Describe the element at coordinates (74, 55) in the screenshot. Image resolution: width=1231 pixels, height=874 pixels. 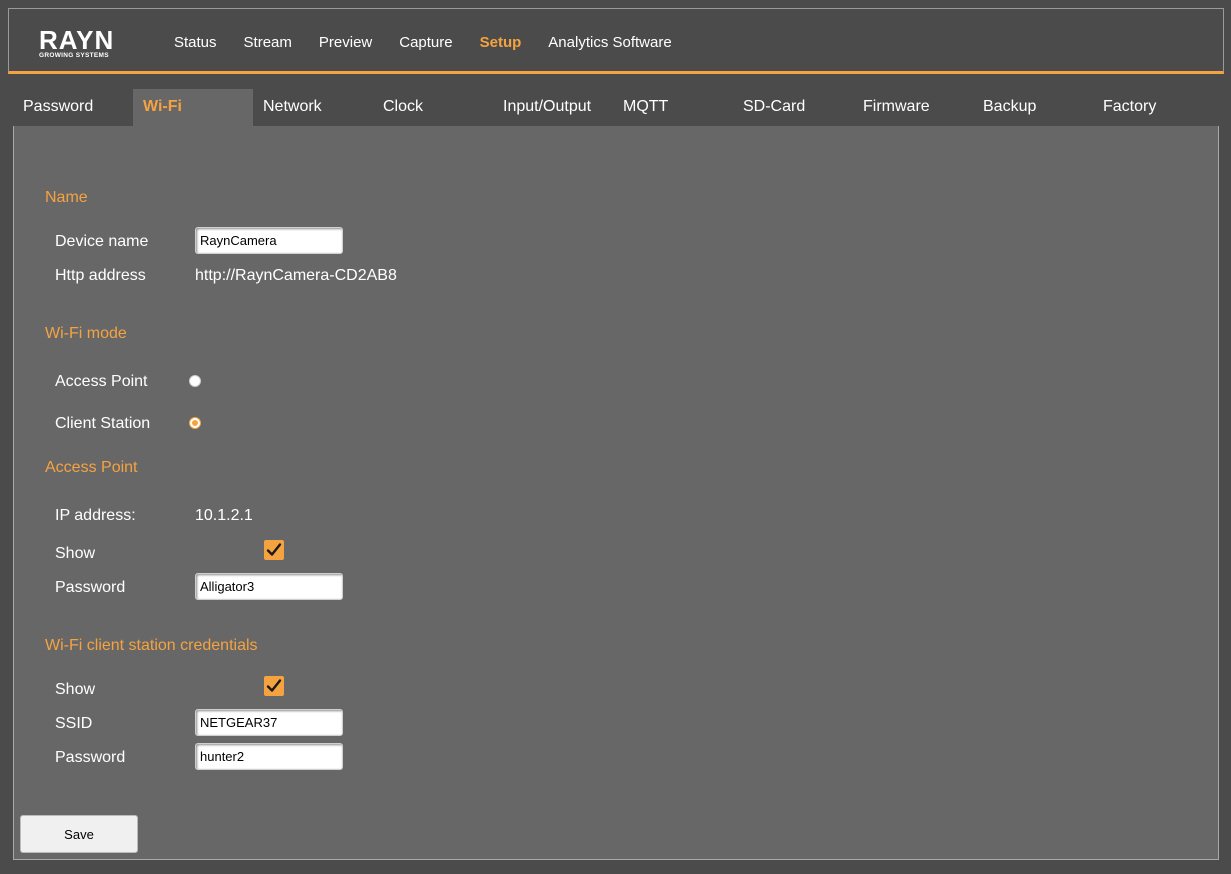
I see `logo-subtitle: GROWING SYSTEMS` at that location.